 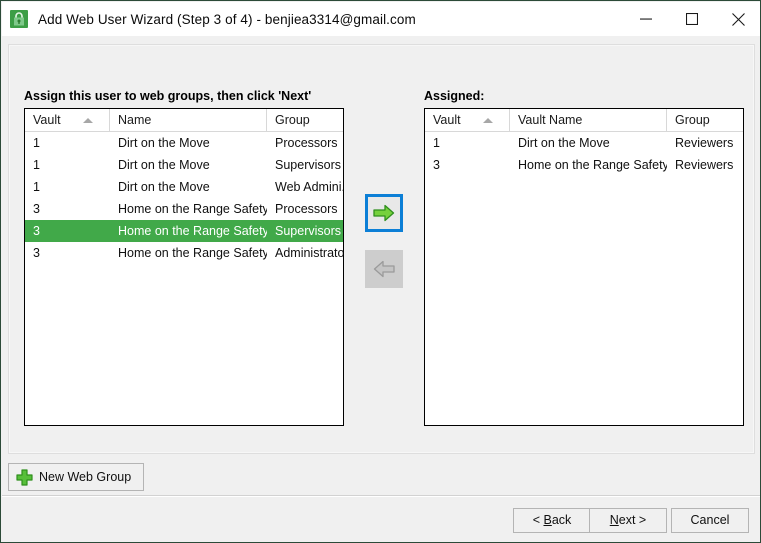 I want to click on new-web-group-label: New Web Group, so click(x=85, y=477).